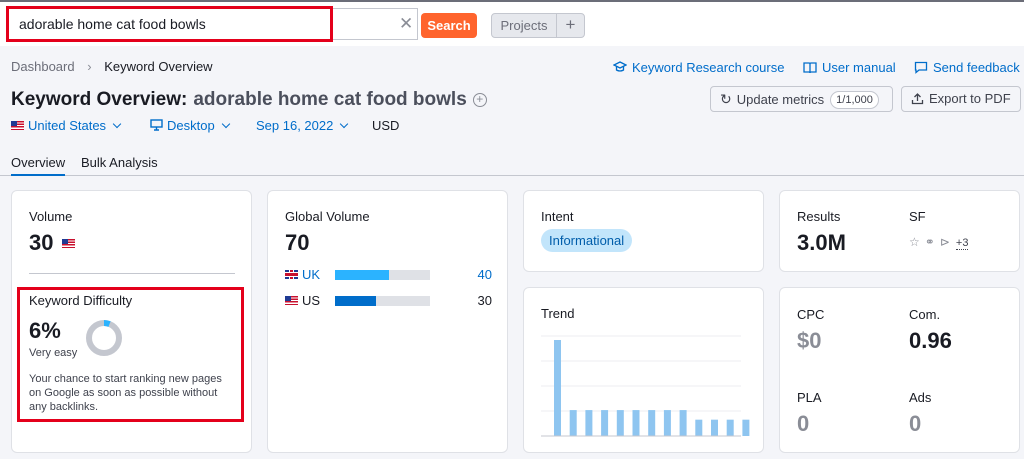 This screenshot has height=459, width=1024. I want to click on user-manual-label: User manual, so click(859, 67).